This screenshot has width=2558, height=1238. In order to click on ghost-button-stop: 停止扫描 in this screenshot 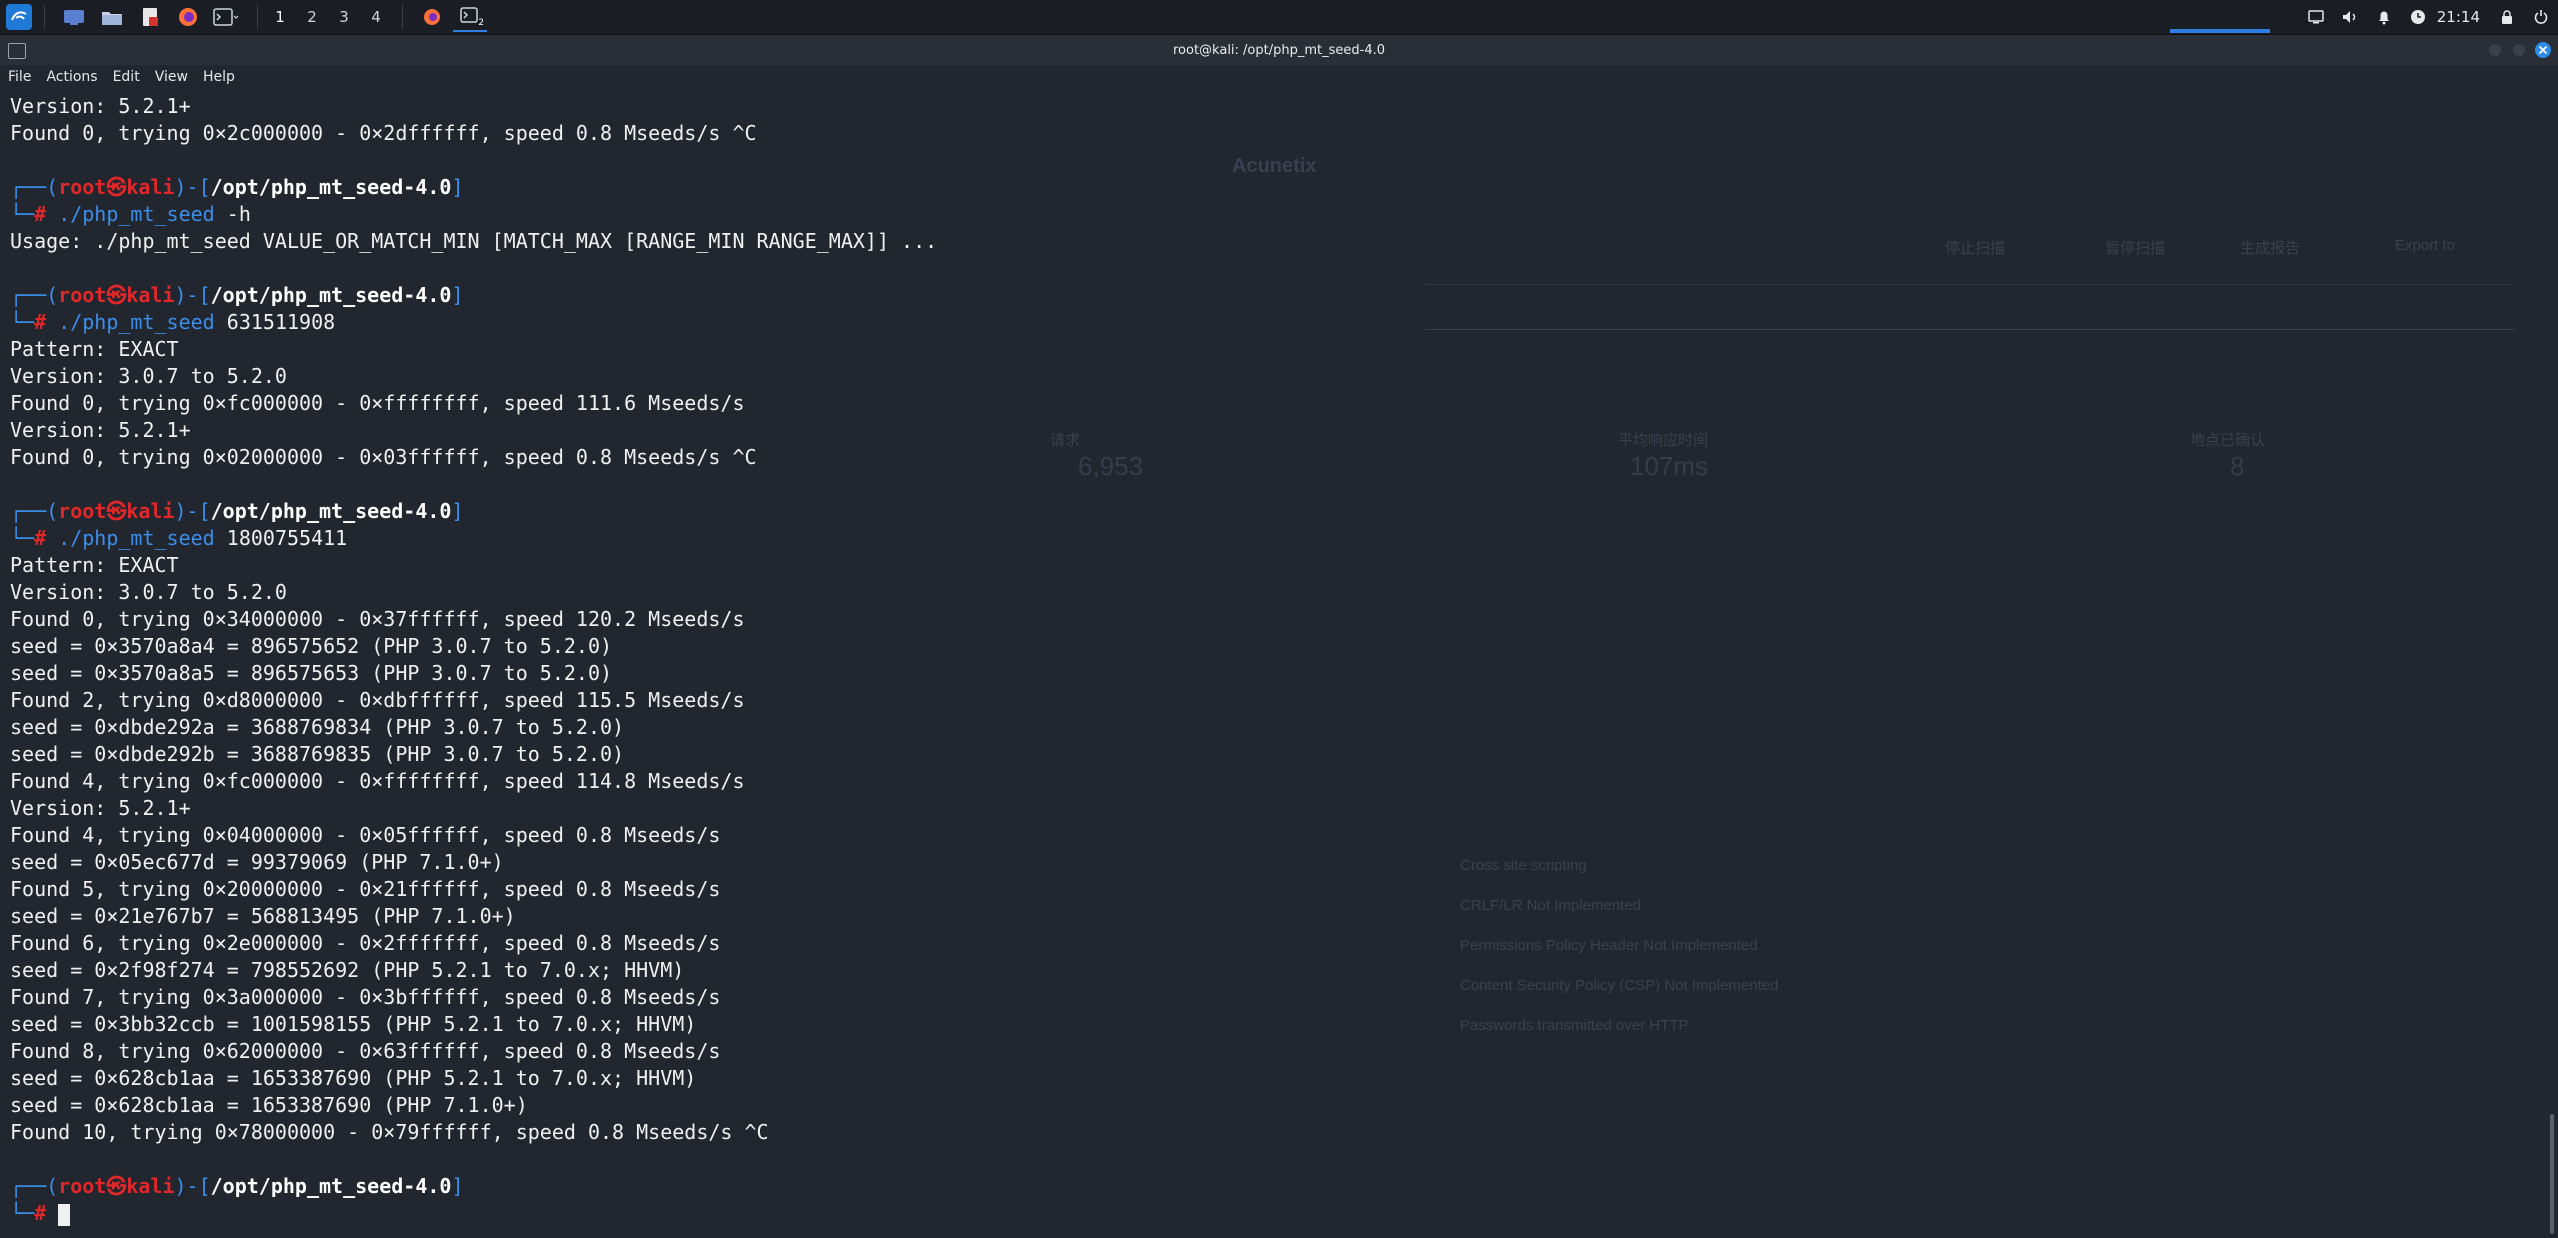, I will do `click(1975, 248)`.